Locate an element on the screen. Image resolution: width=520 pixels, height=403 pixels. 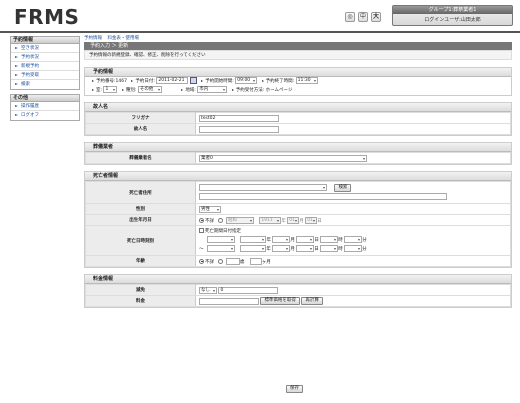
range-tilde: 〜 is located at coordinates (201, 249).